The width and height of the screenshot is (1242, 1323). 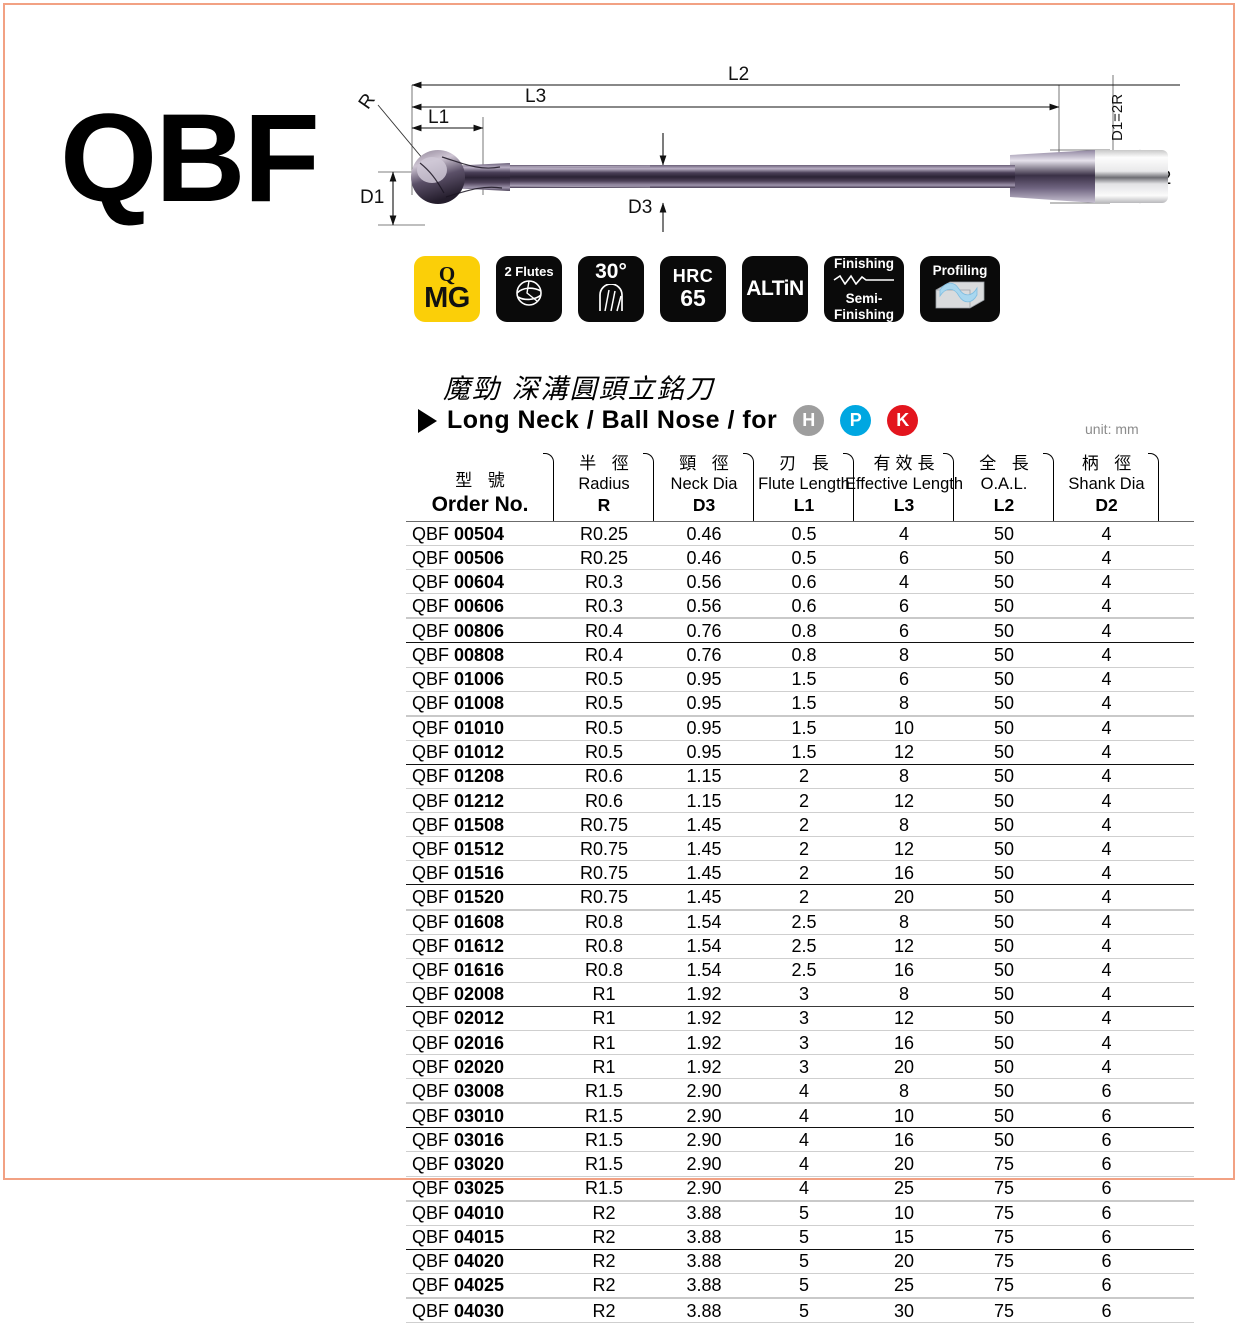 I want to click on cell-radius: R2, so click(x=604, y=1310).